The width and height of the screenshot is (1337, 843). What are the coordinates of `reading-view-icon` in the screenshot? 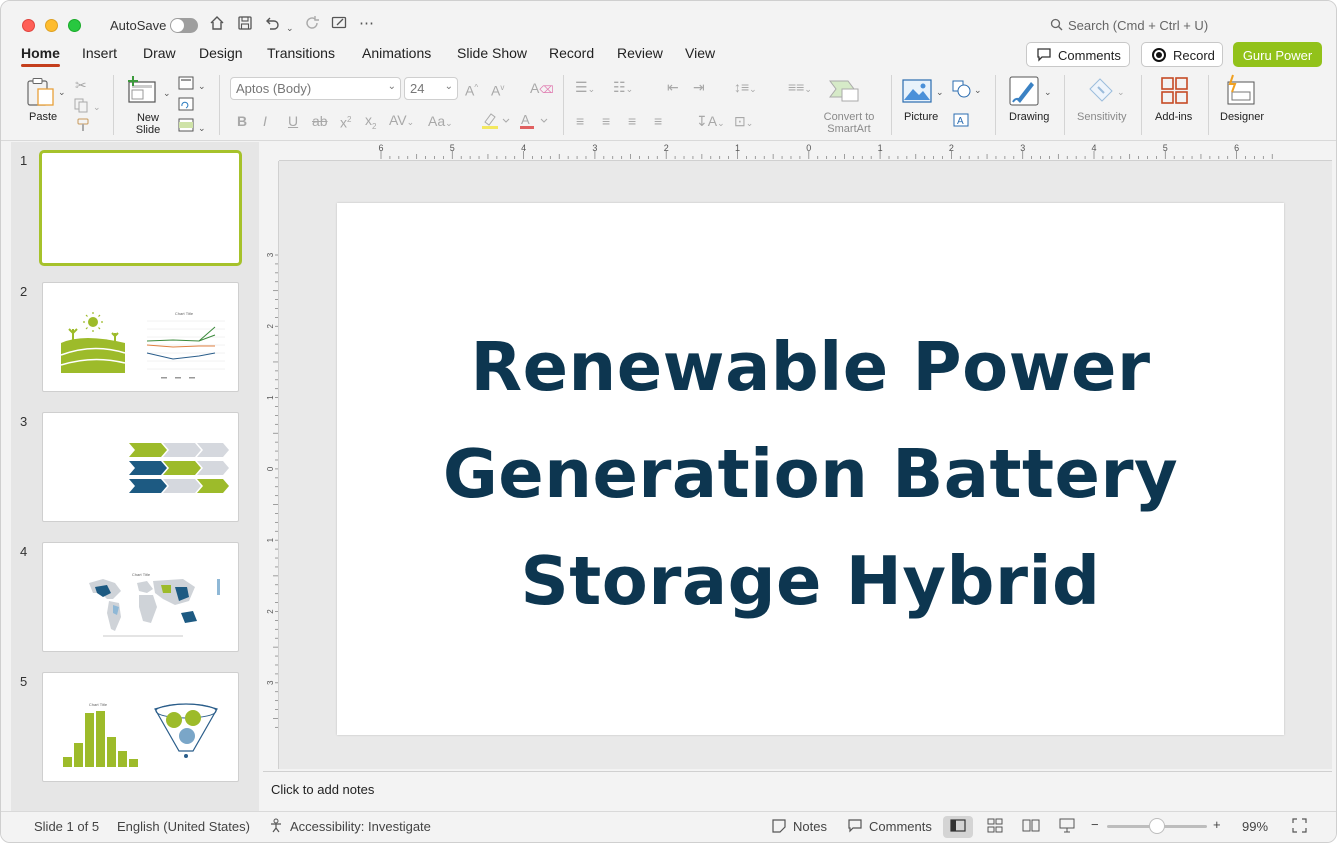 It's located at (1031, 827).